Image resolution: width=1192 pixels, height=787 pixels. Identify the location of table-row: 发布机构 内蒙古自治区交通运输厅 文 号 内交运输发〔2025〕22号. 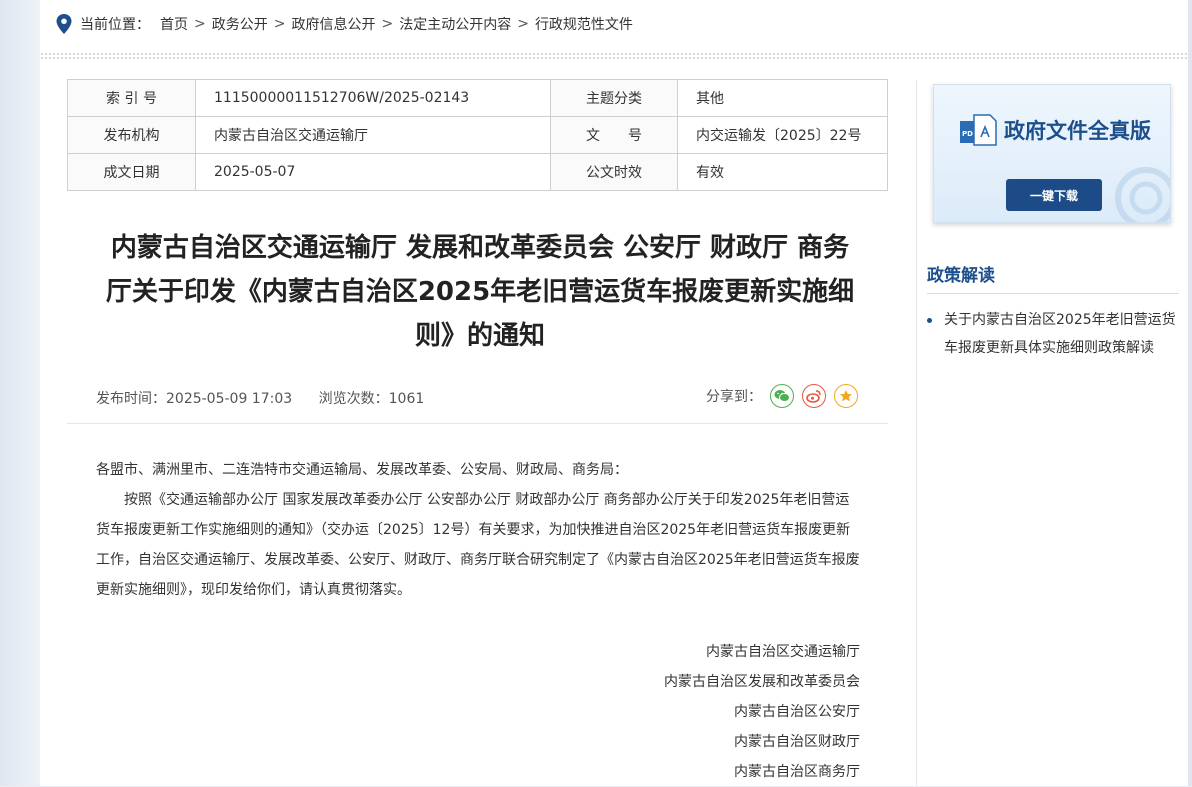
(477, 135).